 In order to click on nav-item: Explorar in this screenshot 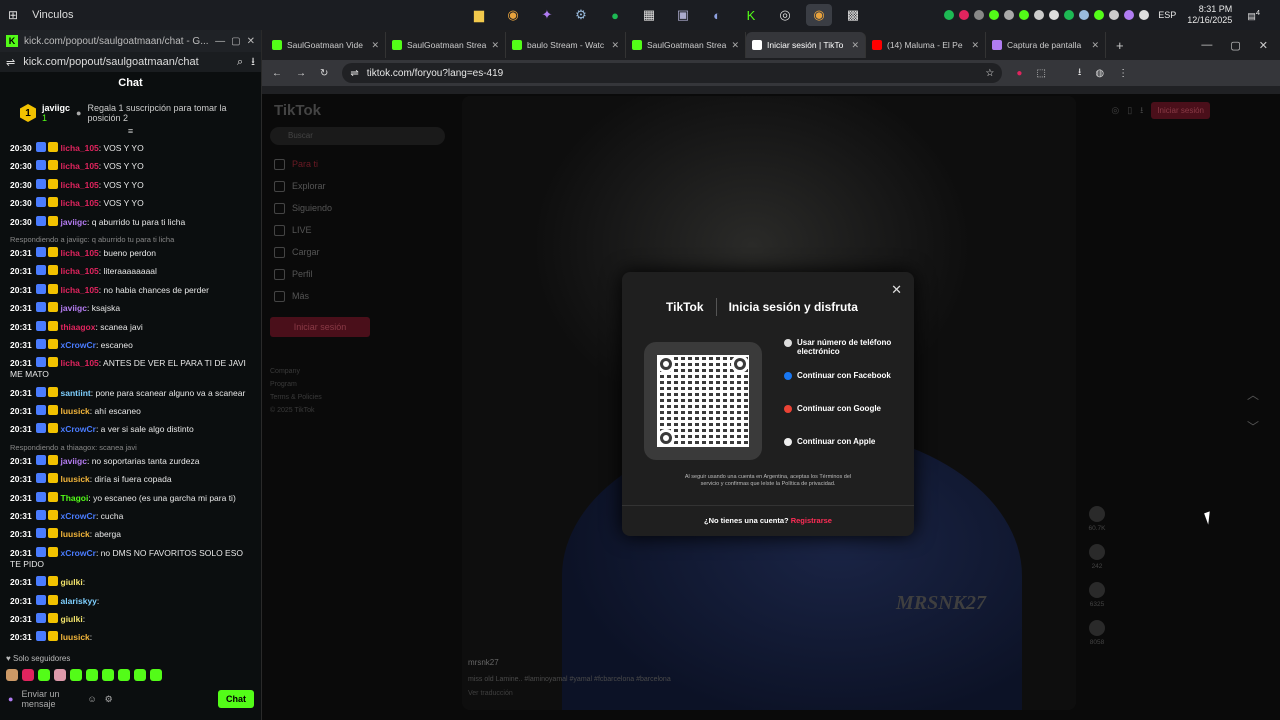, I will do `click(362, 186)`.